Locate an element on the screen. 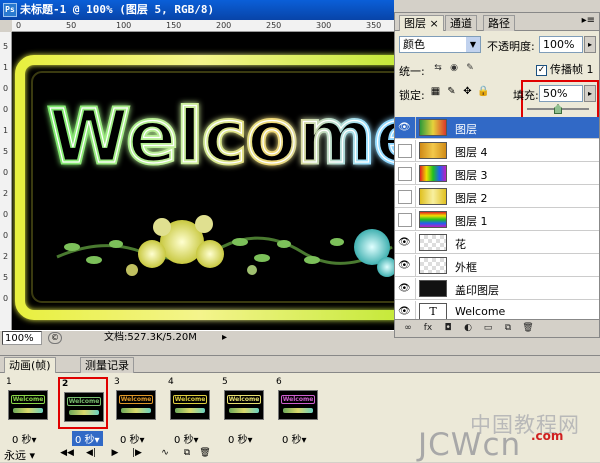  layers-footer: ∞ fx ◘ ◐ ▭ ⧉ 🗑 is located at coordinates (497, 328).